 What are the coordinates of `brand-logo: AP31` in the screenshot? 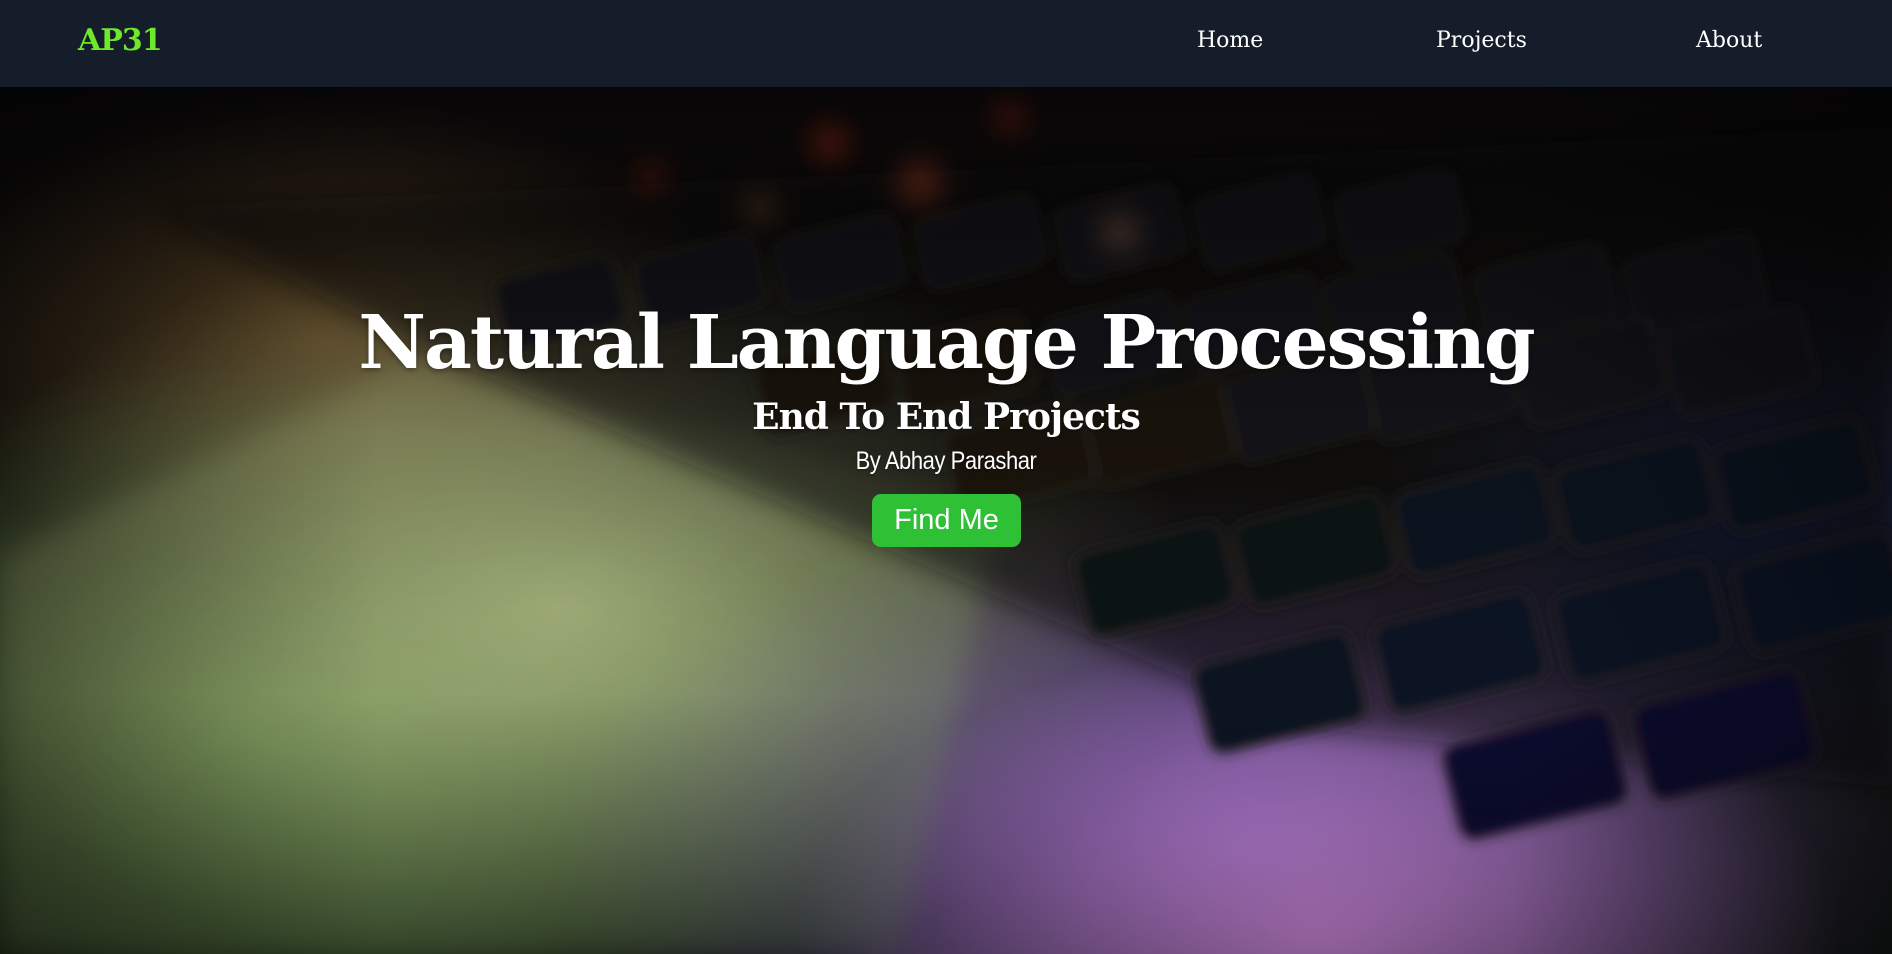 It's located at (120, 41).